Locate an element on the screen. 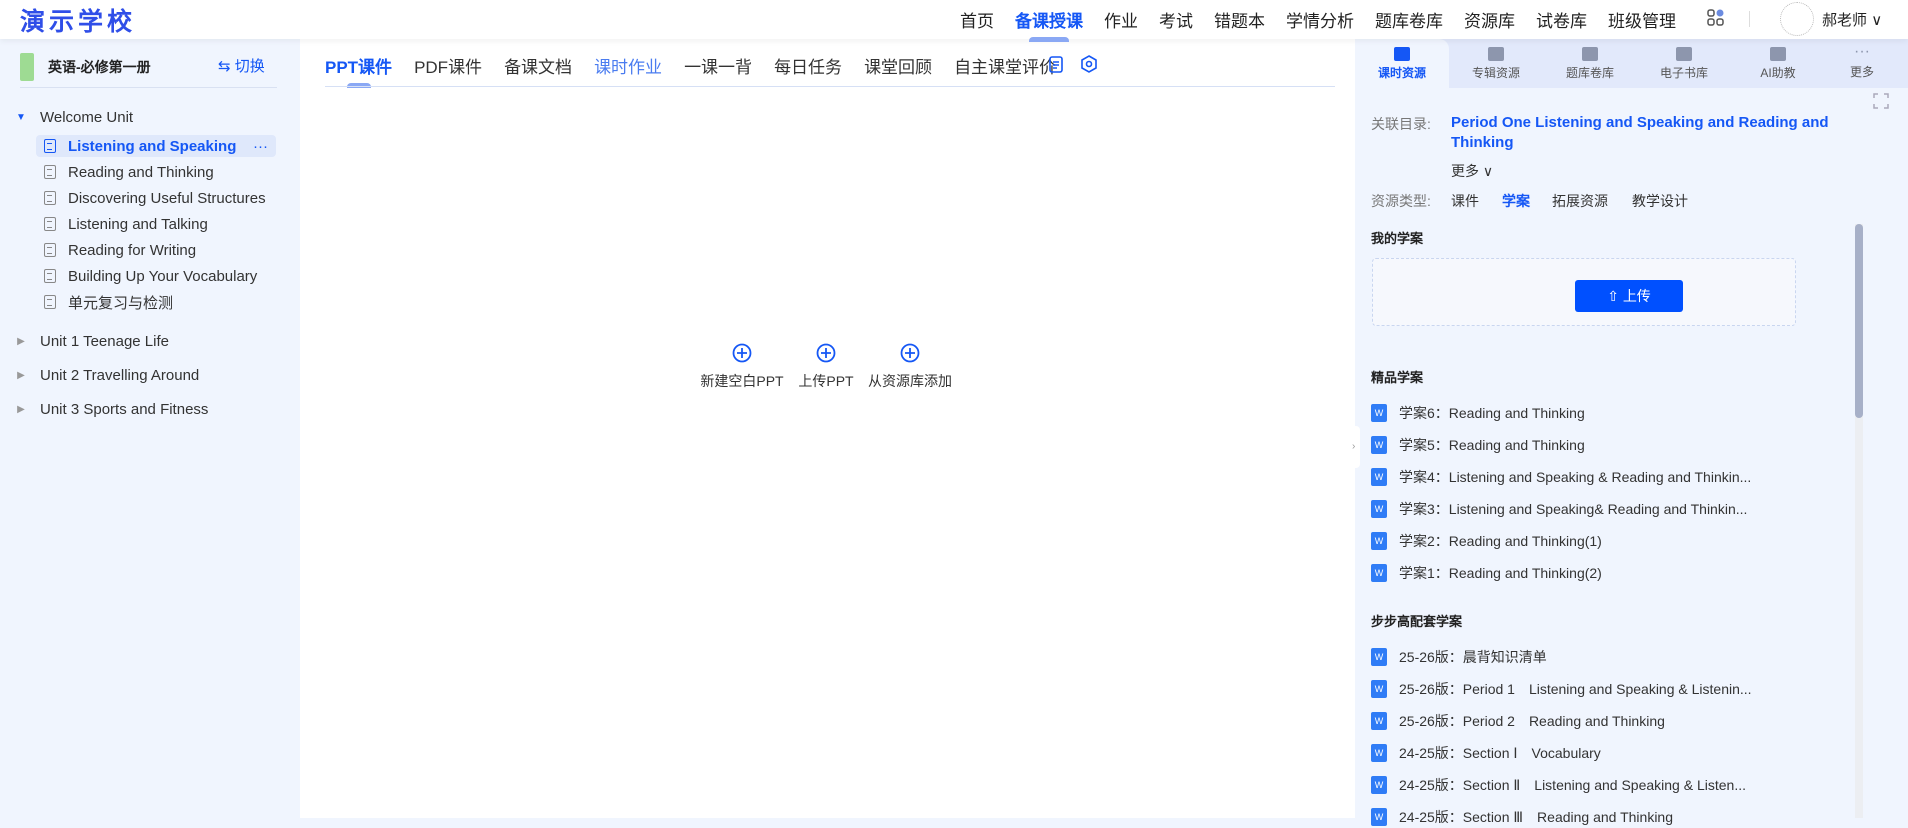  collapse-panel-handle: › is located at coordinates (1356, 447).